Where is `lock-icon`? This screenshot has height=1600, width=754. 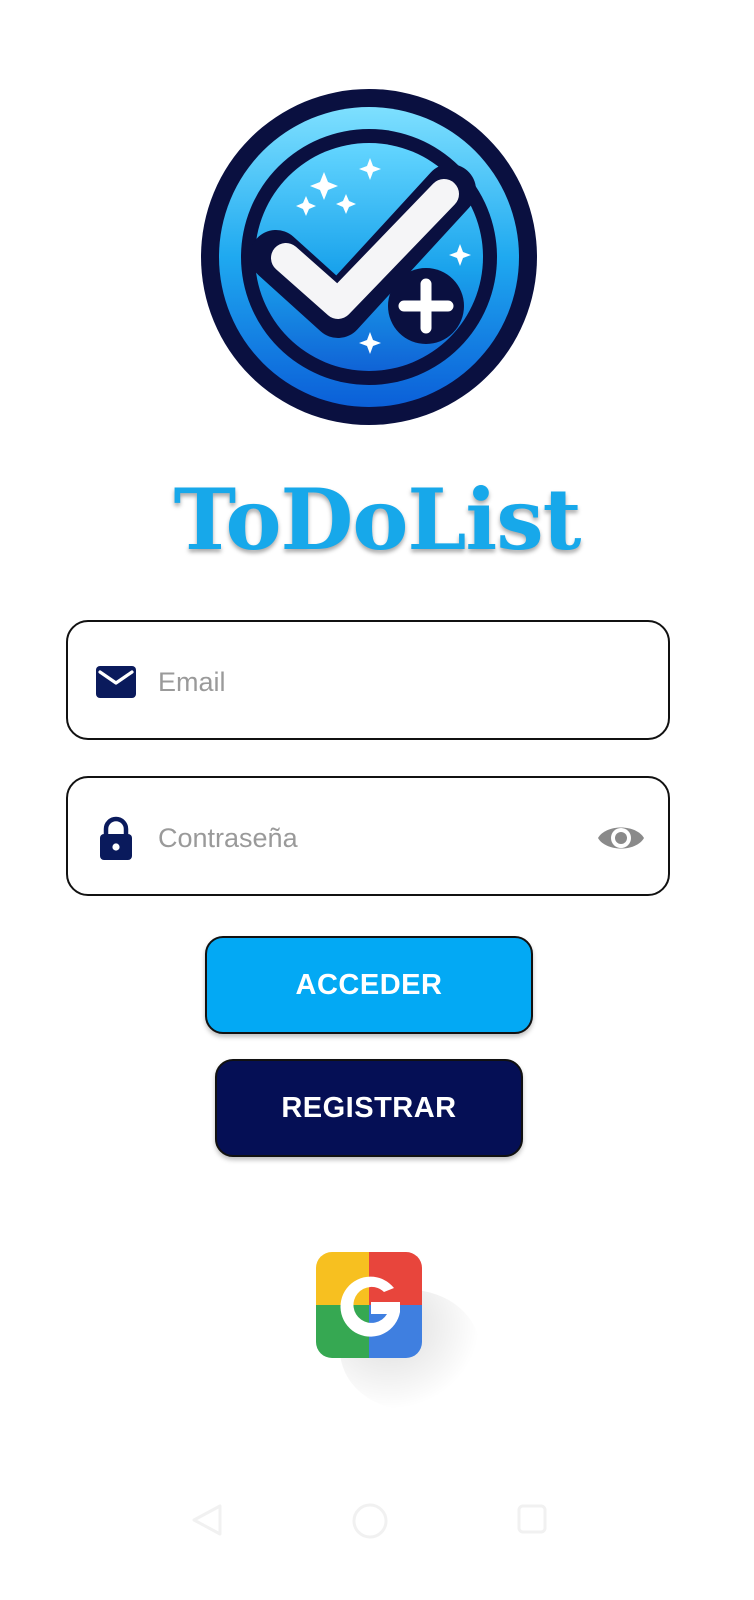
lock-icon is located at coordinates (116, 838).